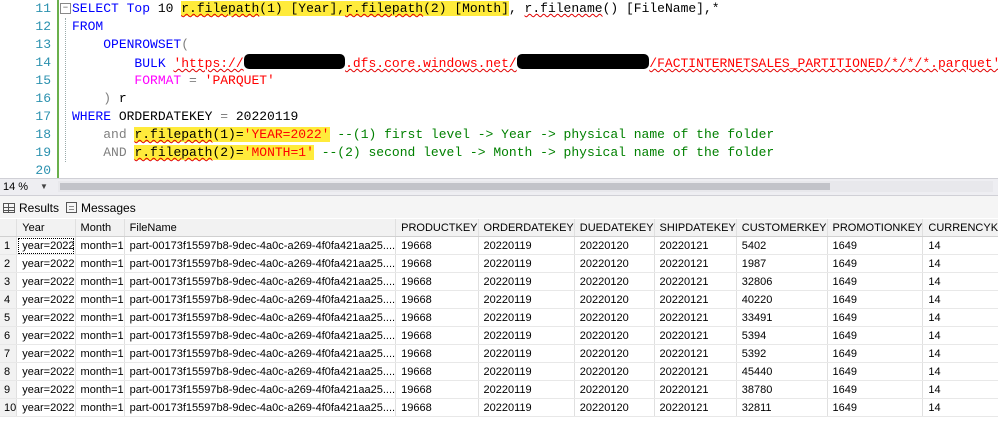 The width and height of the screenshot is (998, 430). Describe the element at coordinates (9, 407) in the screenshot. I see `row-number: 10` at that location.